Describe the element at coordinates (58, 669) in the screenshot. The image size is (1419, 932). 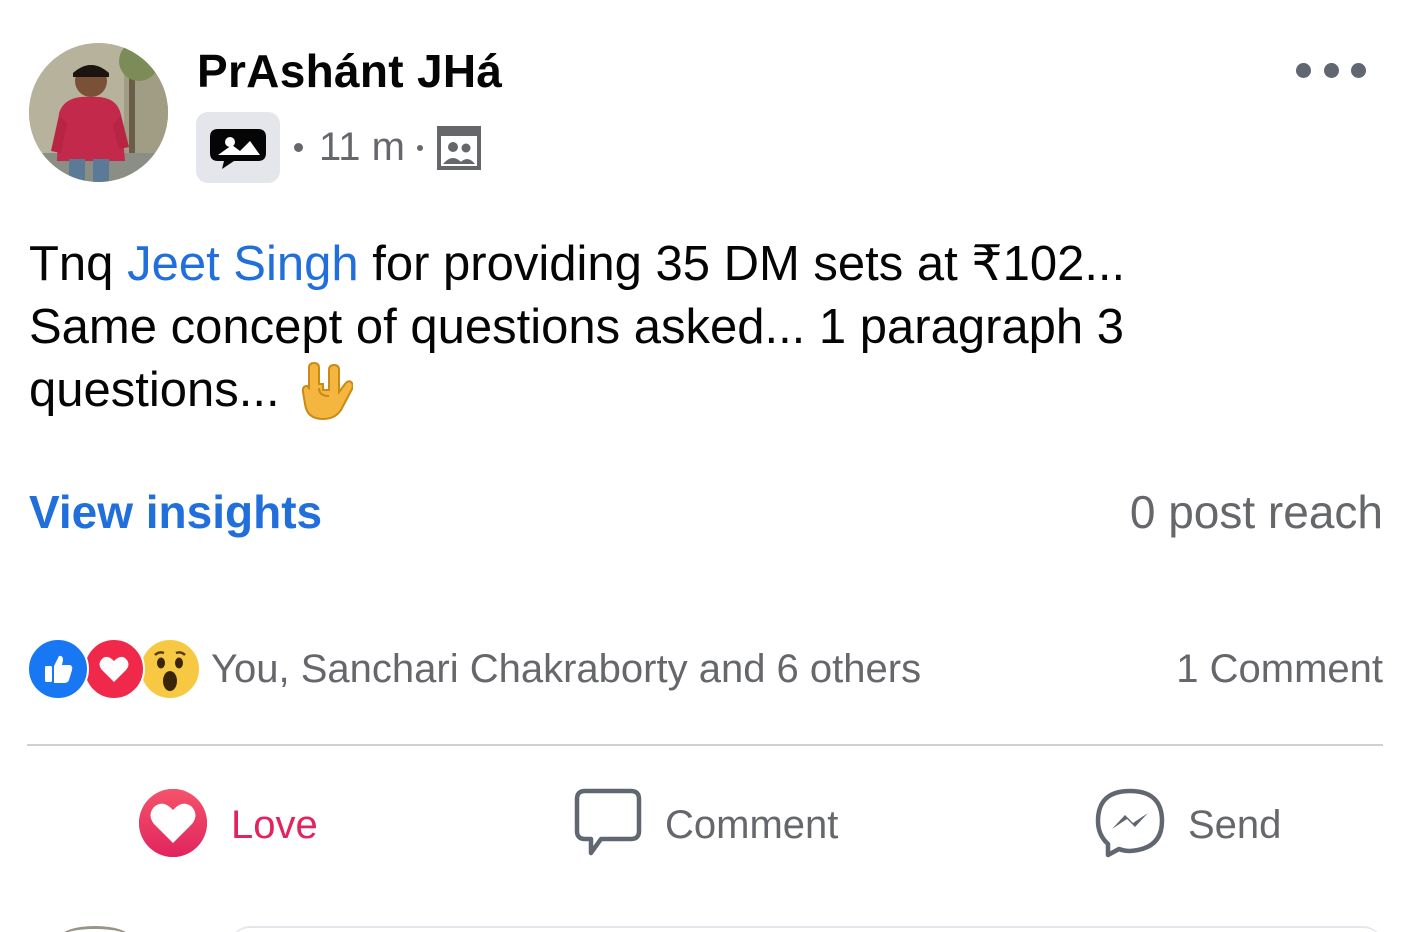
I see `like-reaction-icon` at that location.